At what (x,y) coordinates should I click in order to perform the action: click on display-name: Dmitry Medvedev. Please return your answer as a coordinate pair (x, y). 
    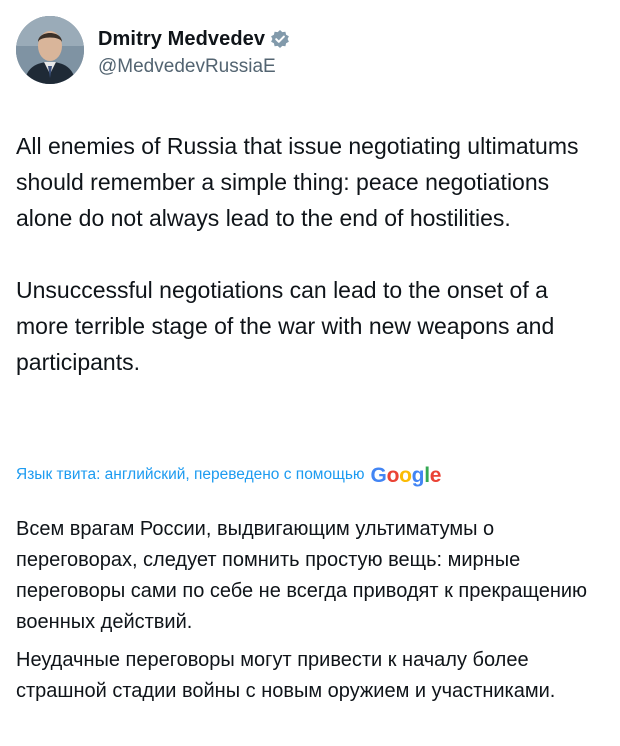
    Looking at the image, I should click on (181, 39).